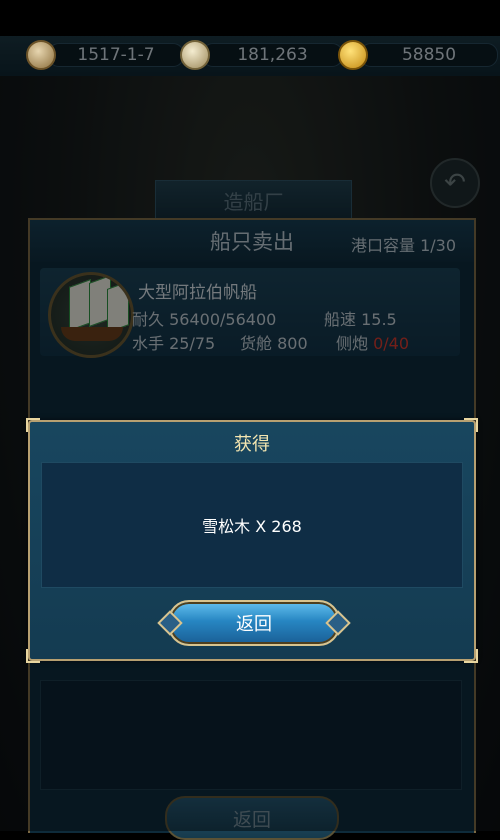  I want to click on dialog-title: 获得, so click(252, 444).